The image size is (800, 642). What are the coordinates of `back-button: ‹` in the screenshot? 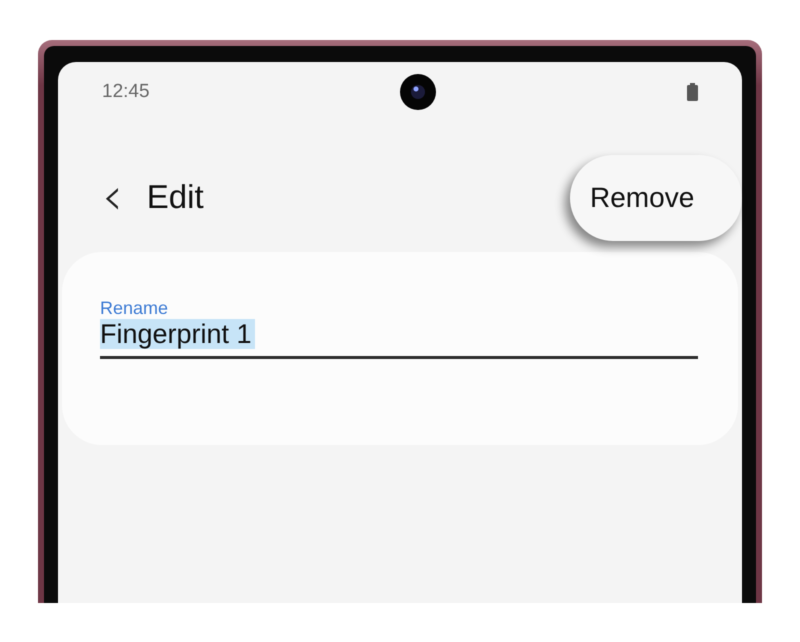 It's located at (112, 197).